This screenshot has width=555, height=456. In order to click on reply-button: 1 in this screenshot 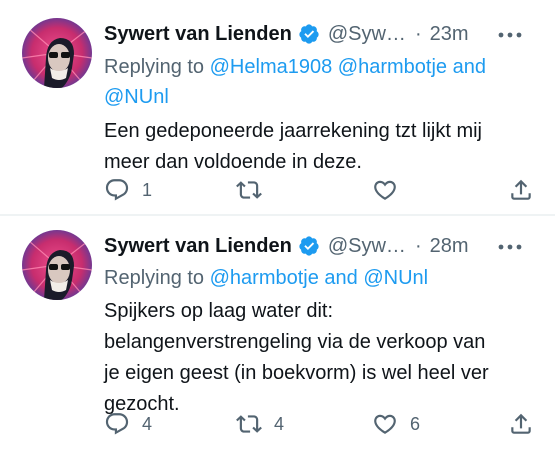, I will do `click(128, 190)`.